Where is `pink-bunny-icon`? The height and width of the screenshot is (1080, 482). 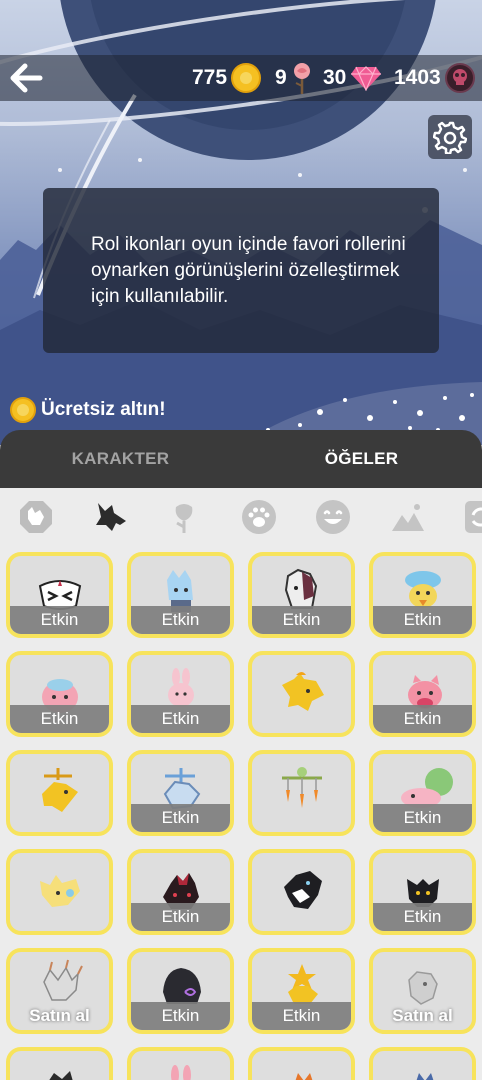 pink-bunny-icon is located at coordinates (181, 1072).